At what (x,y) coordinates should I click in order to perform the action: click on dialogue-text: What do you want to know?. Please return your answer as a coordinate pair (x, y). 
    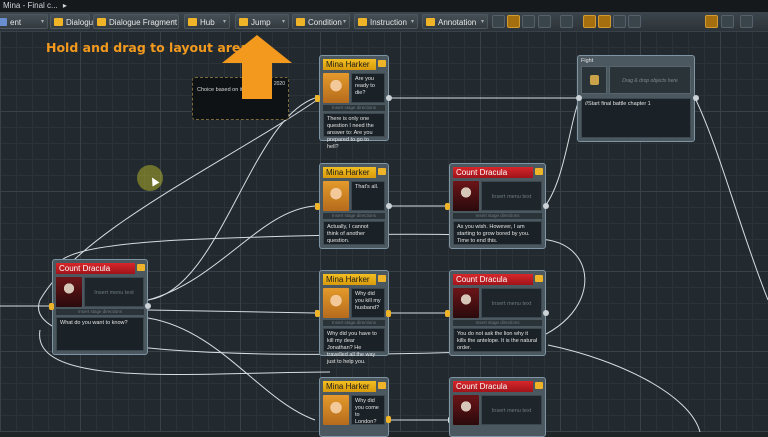
    Looking at the image, I should click on (100, 334).